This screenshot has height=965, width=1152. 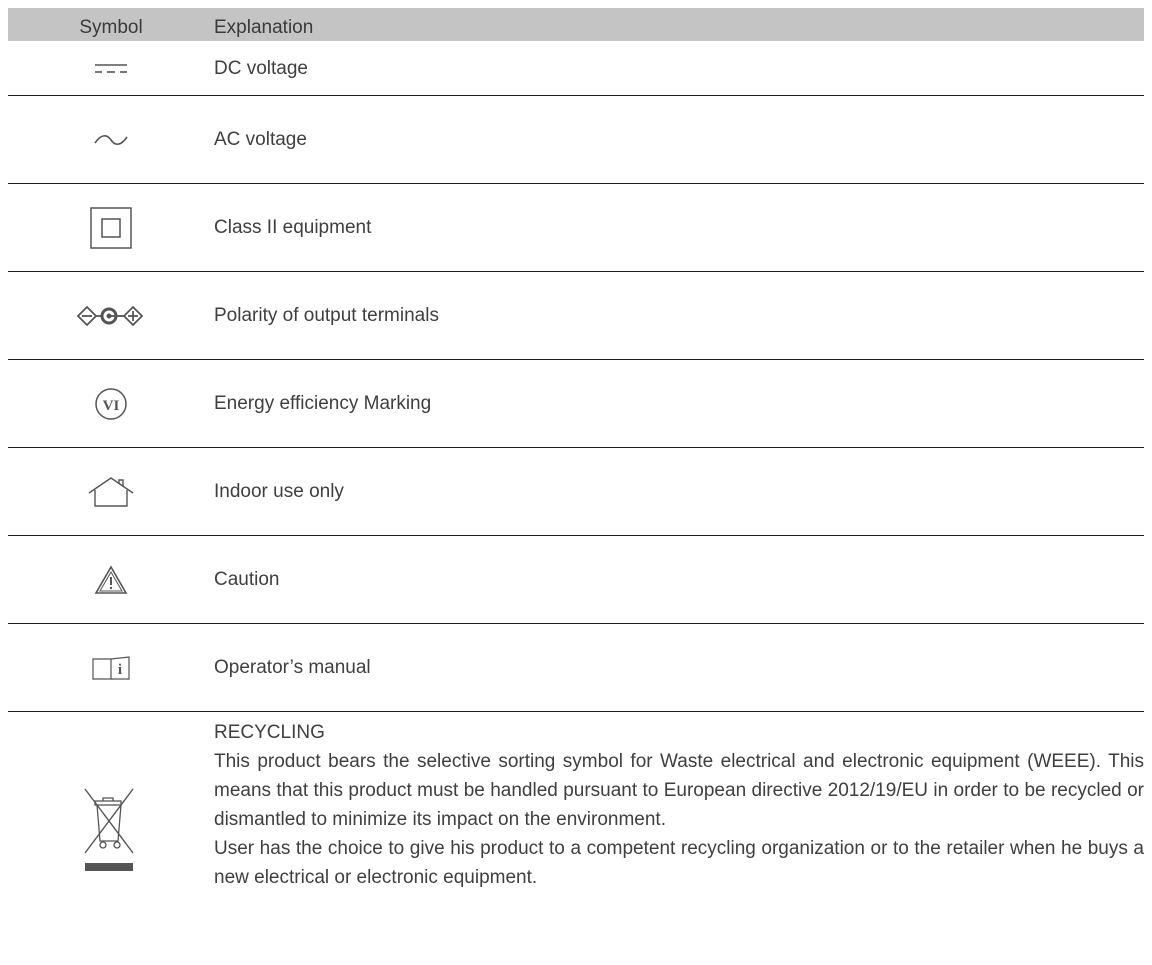 I want to click on table-row: Polarity of output terminals, so click(x=576, y=316).